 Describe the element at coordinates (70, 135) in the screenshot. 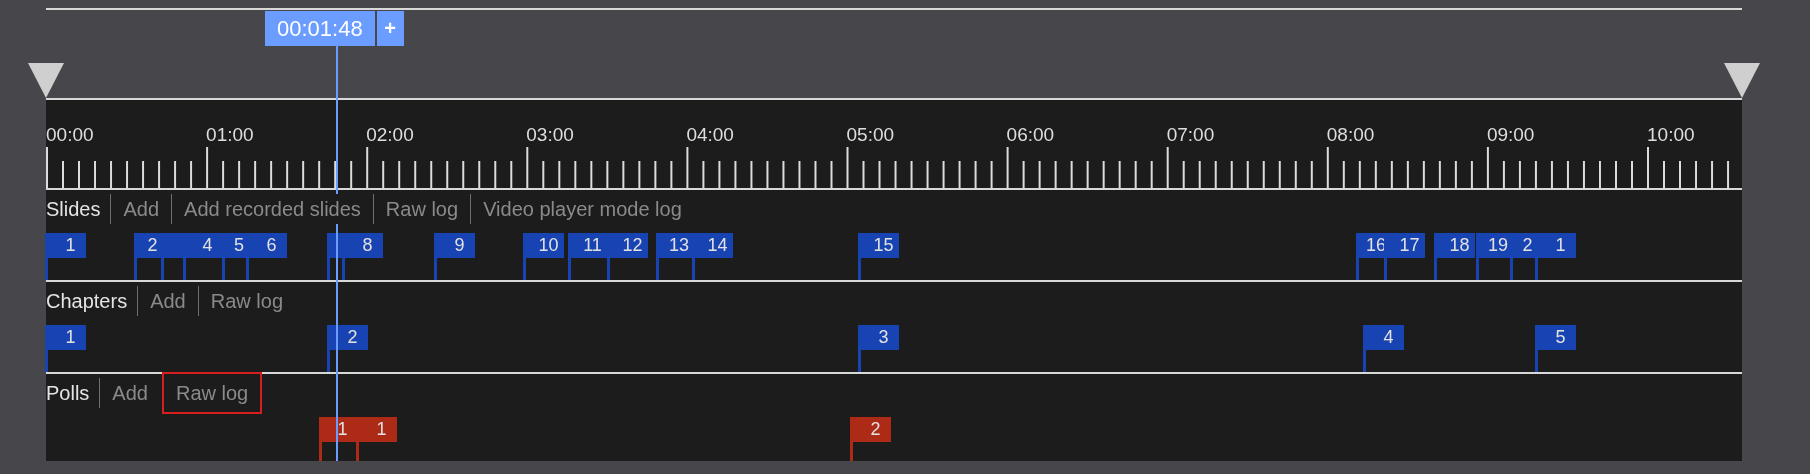

I see `time-label: 00:00` at that location.